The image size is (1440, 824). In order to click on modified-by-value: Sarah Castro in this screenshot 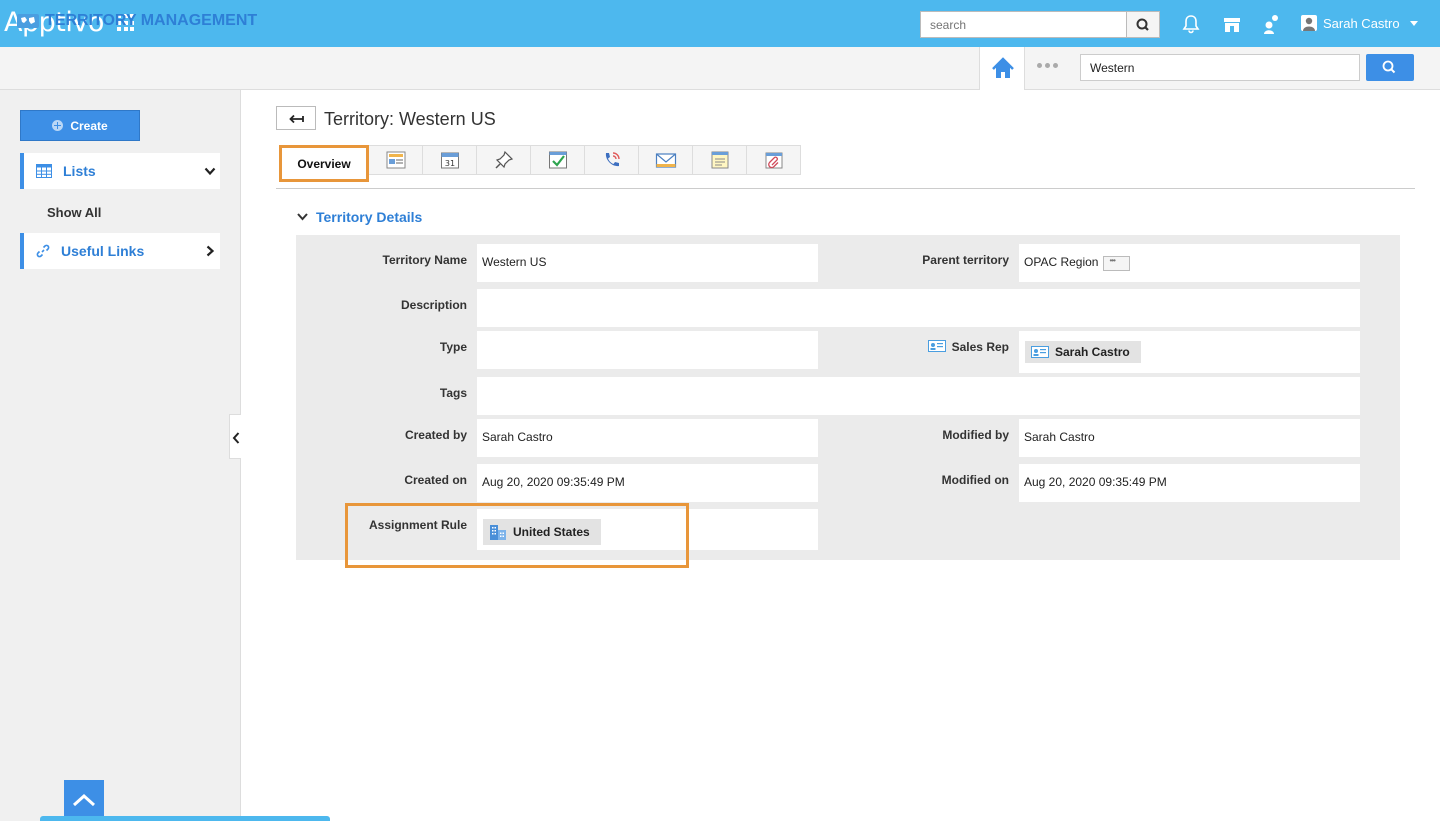, I will do `click(1059, 437)`.